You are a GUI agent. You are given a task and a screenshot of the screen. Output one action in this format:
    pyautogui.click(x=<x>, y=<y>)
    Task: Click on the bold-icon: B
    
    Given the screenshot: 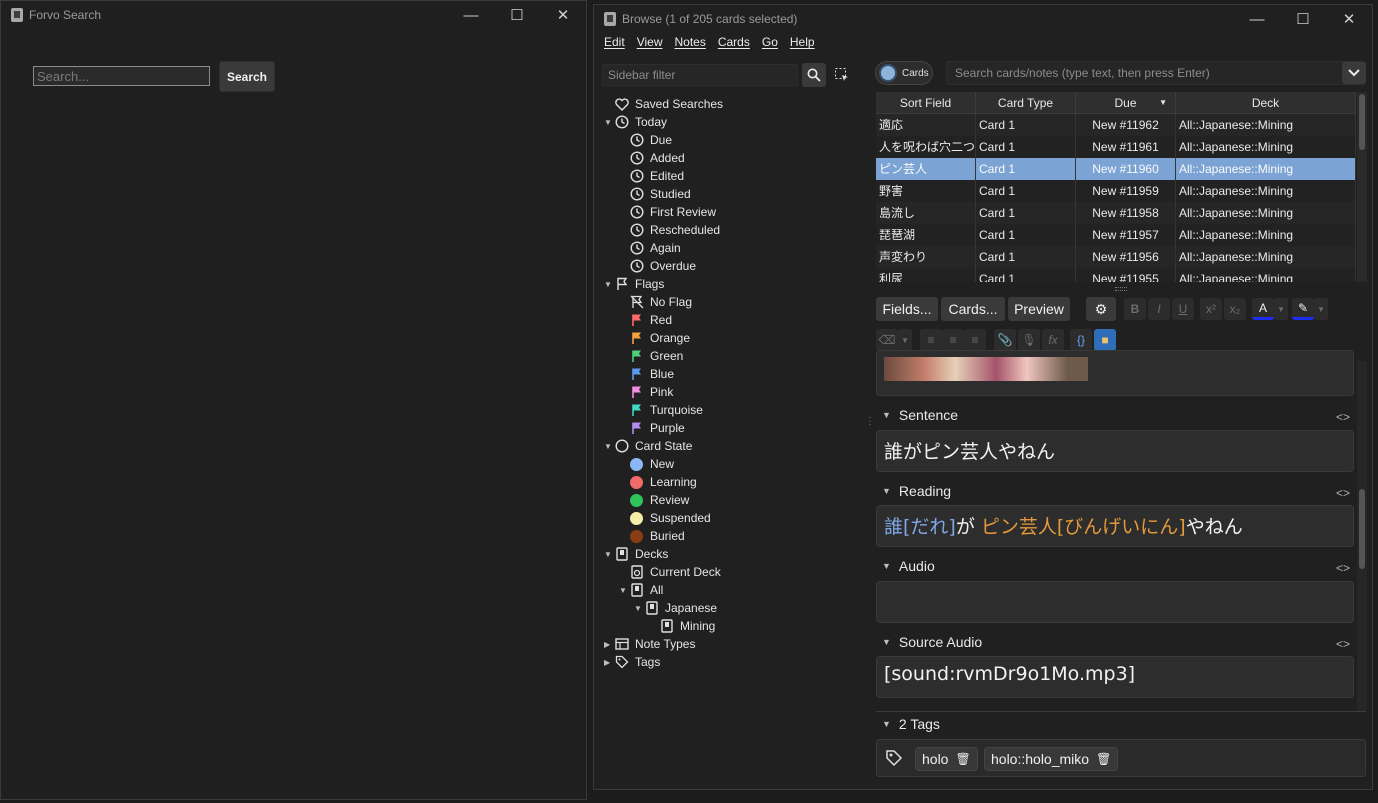 What is the action you would take?
    pyautogui.click(x=1135, y=309)
    